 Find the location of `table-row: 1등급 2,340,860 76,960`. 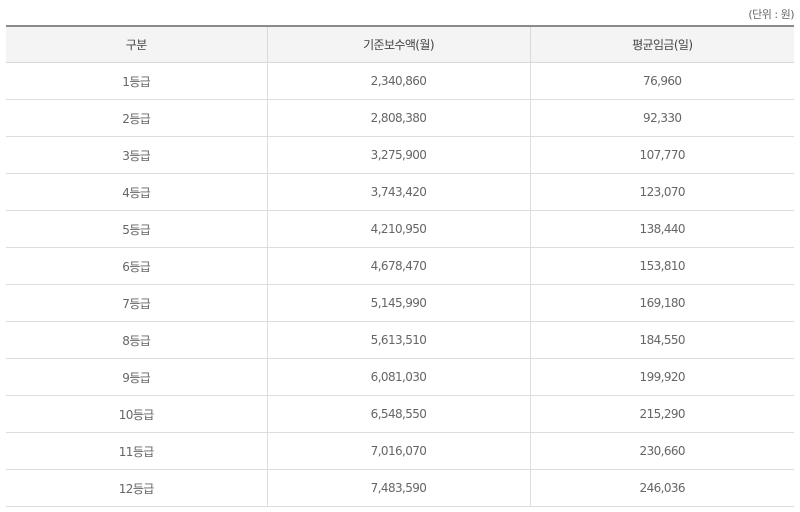

table-row: 1등급 2,340,860 76,960 is located at coordinates (400, 81).